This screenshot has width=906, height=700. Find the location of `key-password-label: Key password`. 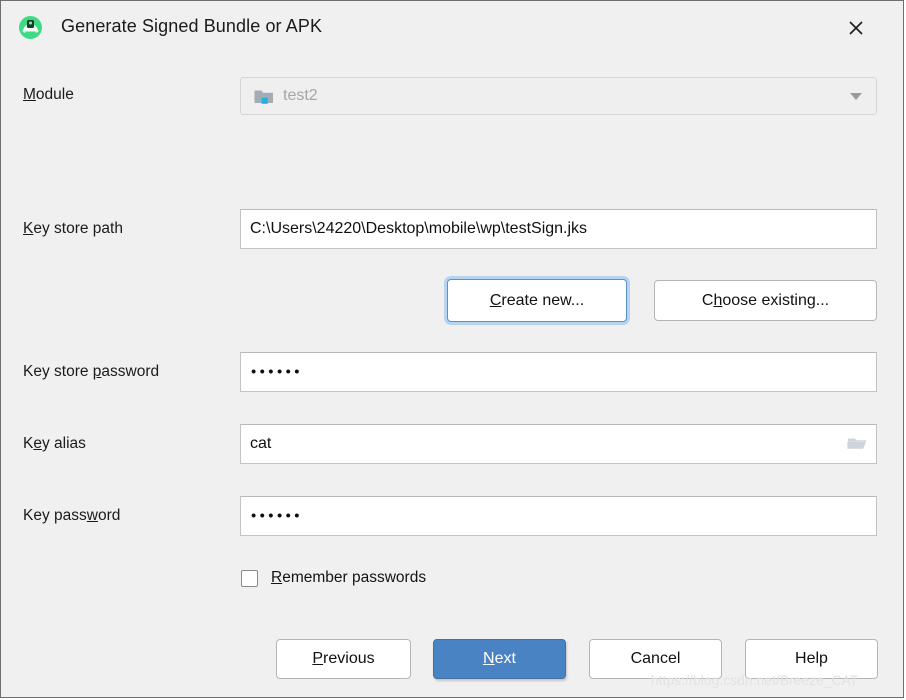

key-password-label: Key password is located at coordinates (72, 515).